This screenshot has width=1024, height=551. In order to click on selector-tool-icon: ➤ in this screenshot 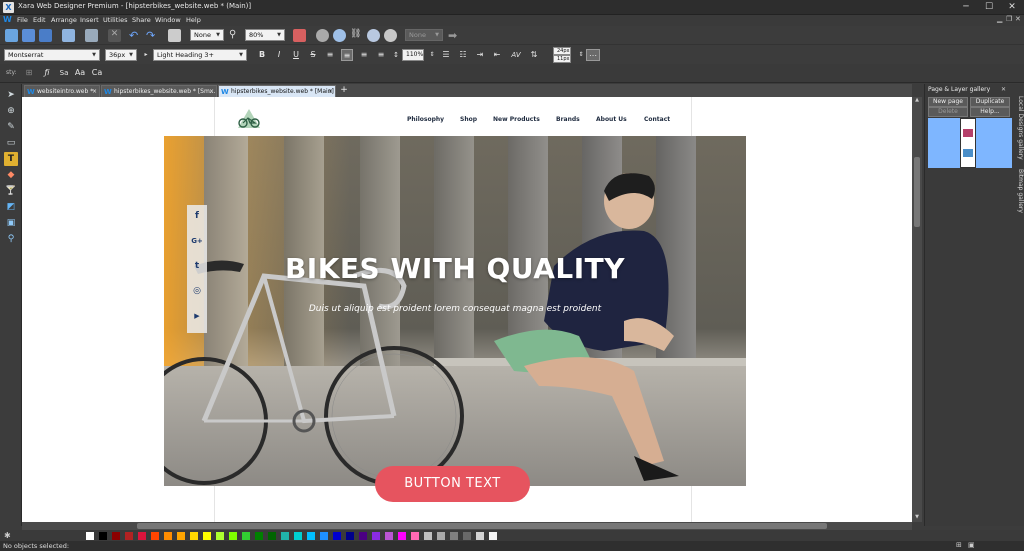, I will do `click(11, 95)`.